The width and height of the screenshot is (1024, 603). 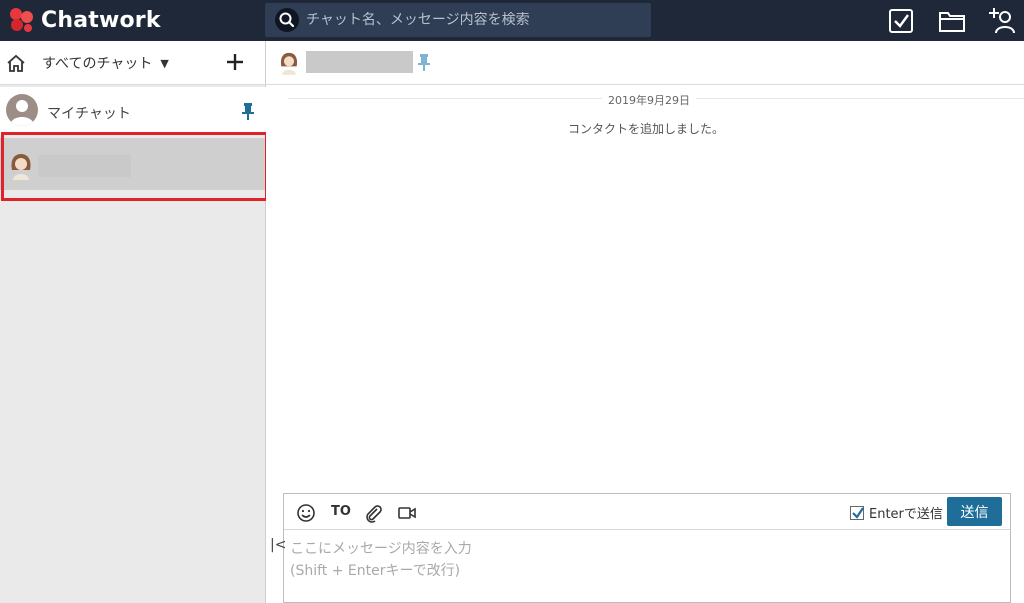 I want to click on check-icon, so click(x=858, y=512).